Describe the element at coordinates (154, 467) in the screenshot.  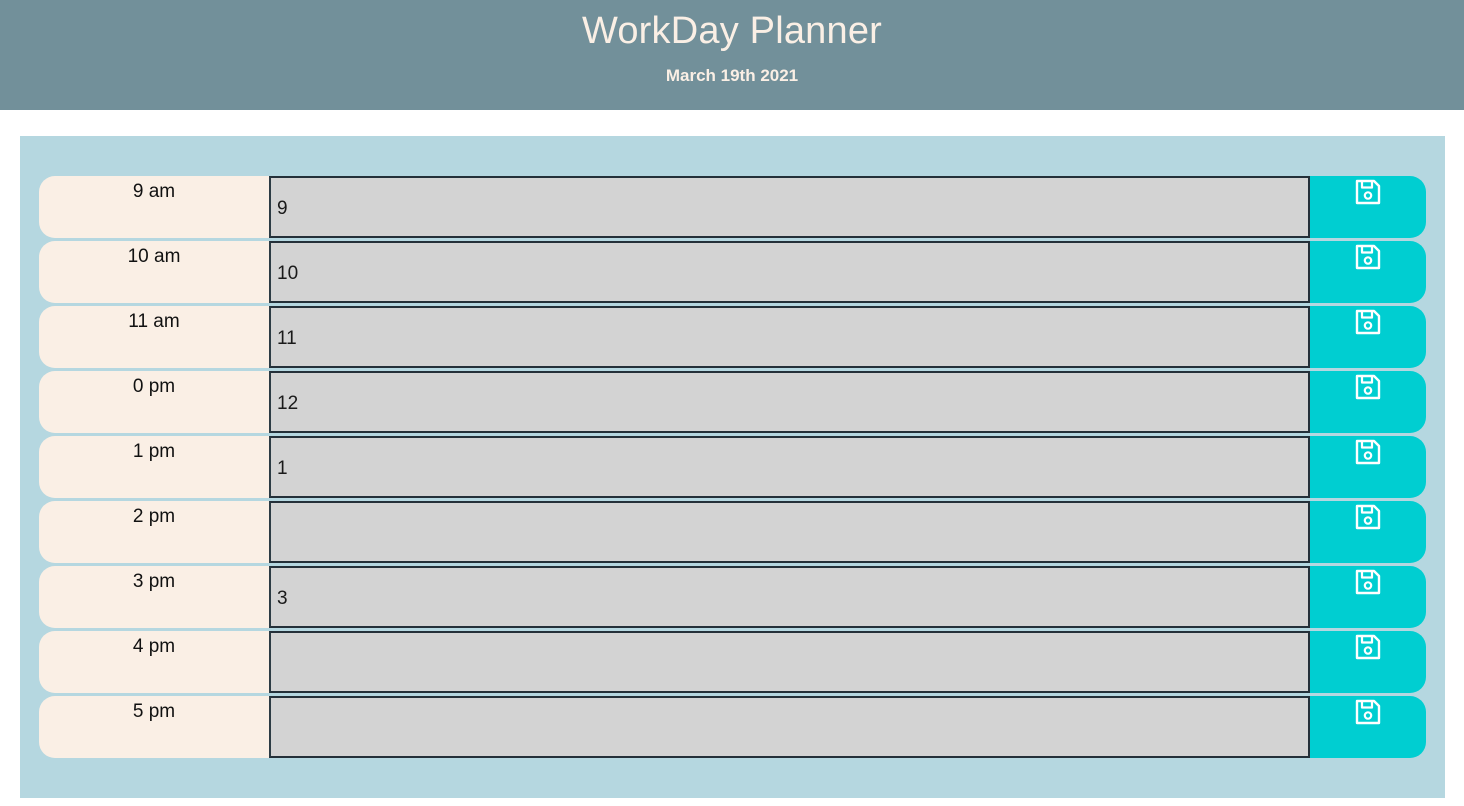
I see `hour-label: 1 pm` at that location.